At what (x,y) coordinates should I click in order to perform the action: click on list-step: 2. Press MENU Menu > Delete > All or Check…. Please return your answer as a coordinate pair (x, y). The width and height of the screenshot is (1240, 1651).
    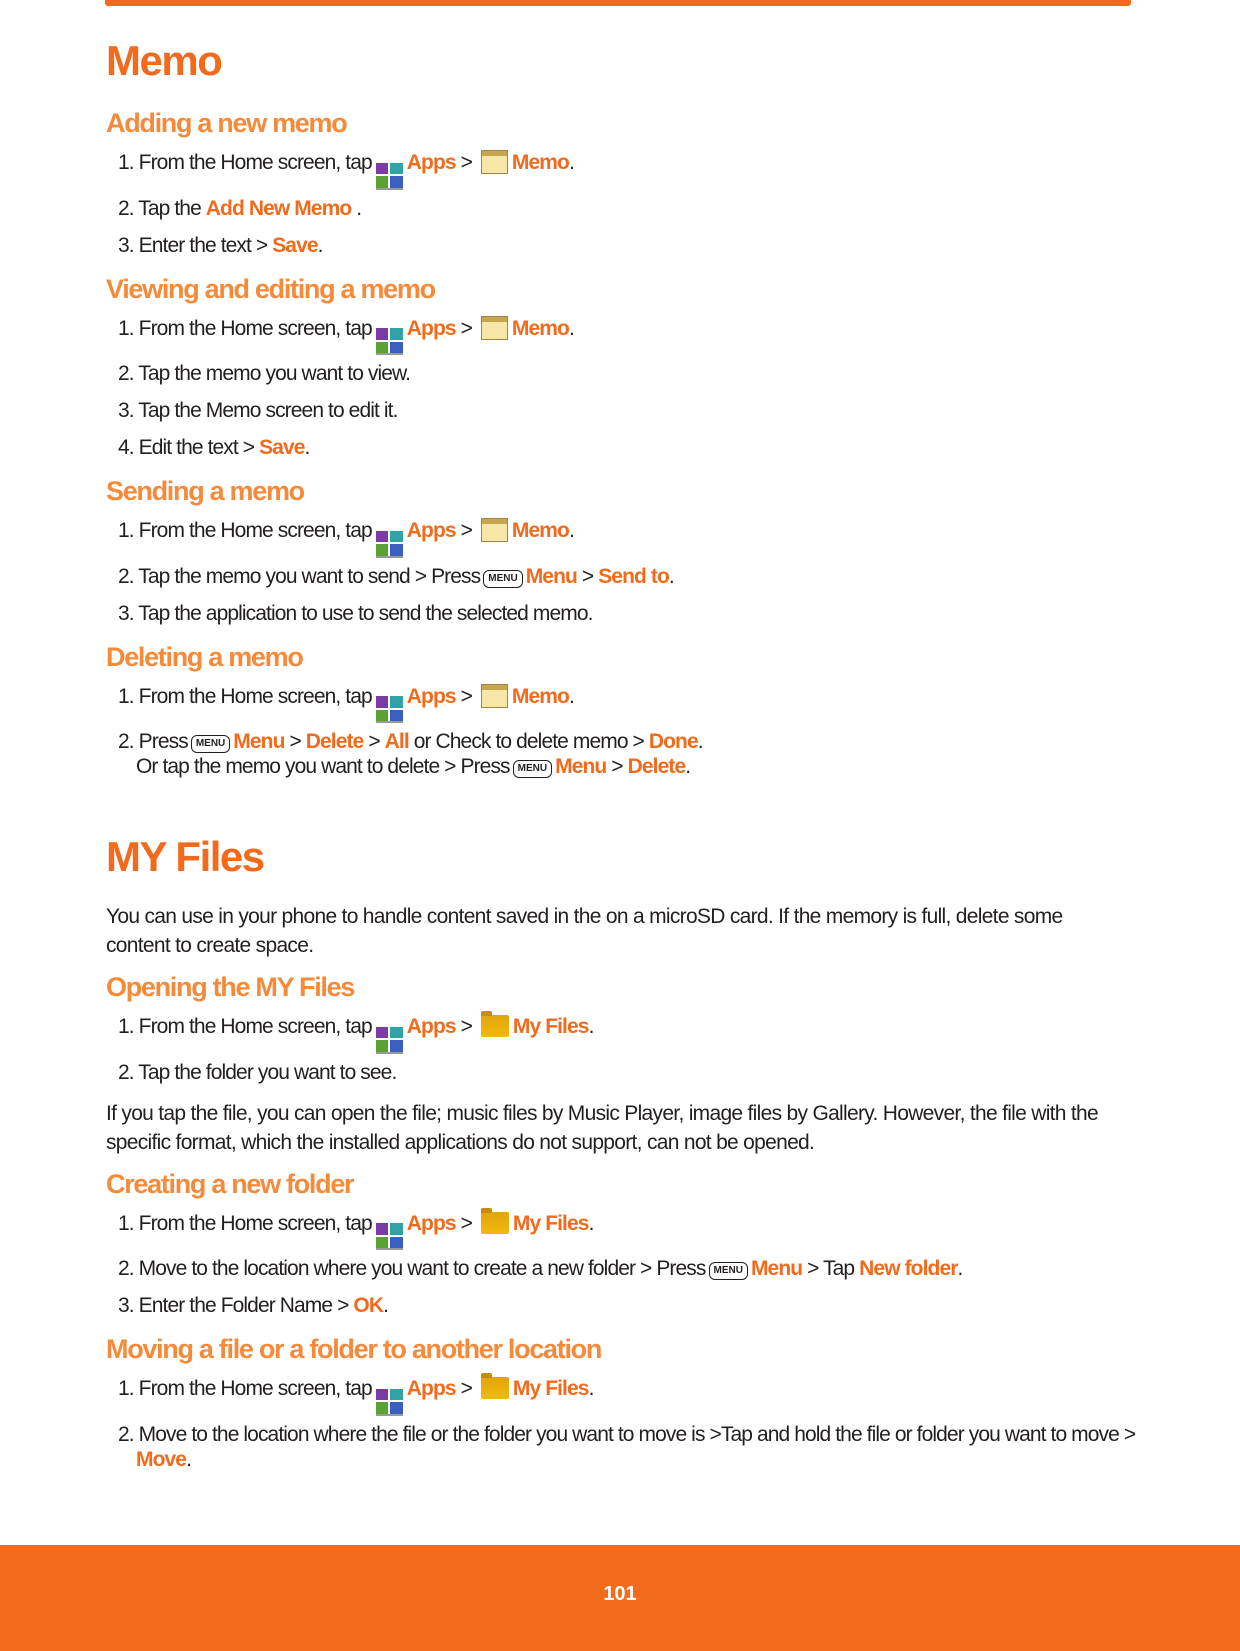
    Looking at the image, I should click on (616, 751).